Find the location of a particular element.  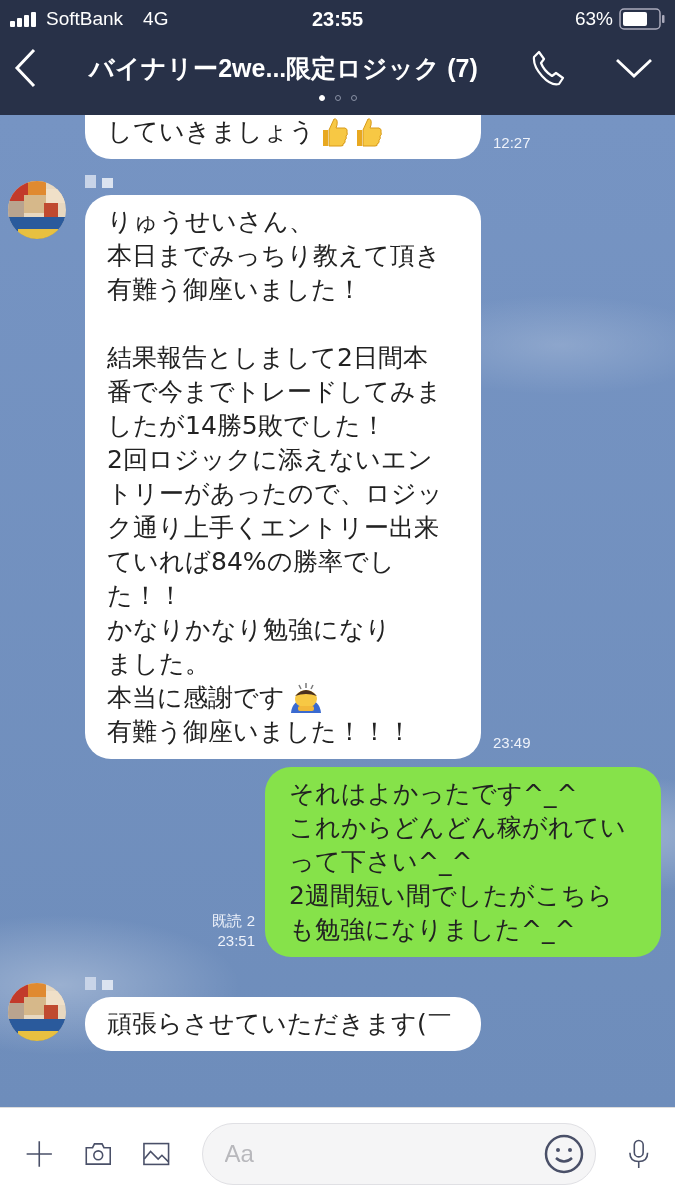

message-text: 本日までみっちり教えて頂き is located at coordinates (274, 256).